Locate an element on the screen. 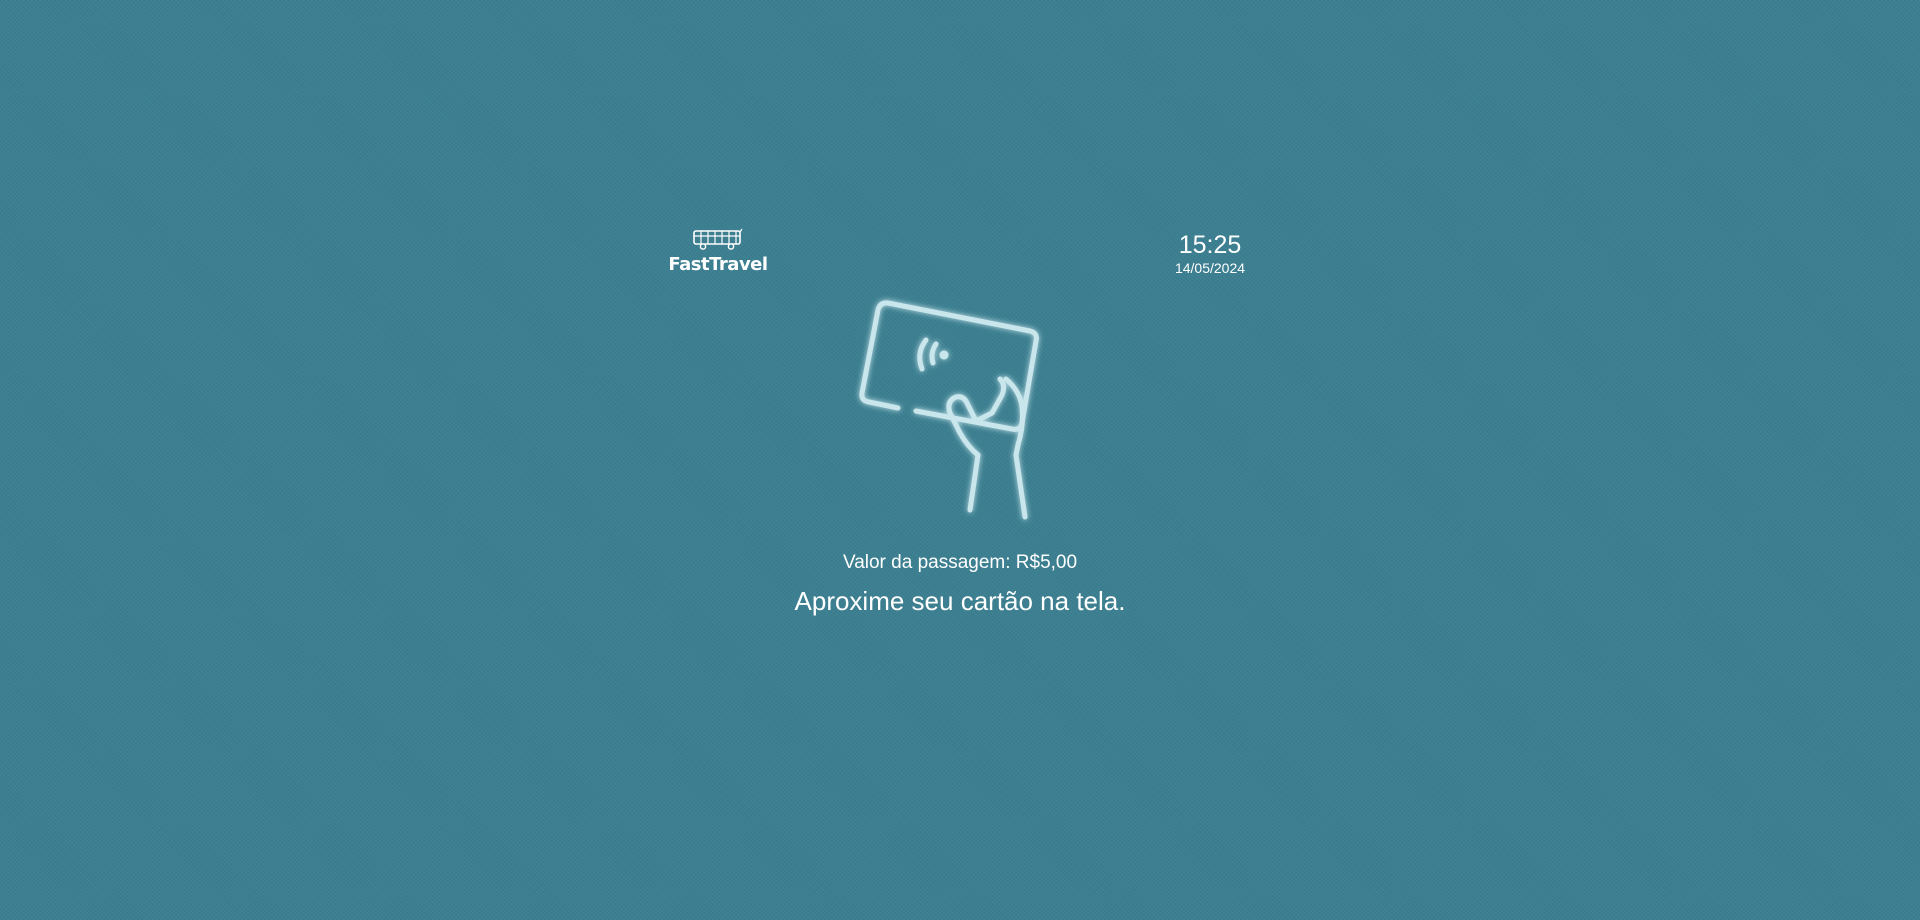 This screenshot has height=920, width=1920. fare-text: Valor da passagem: R$5,00 is located at coordinates (960, 562).